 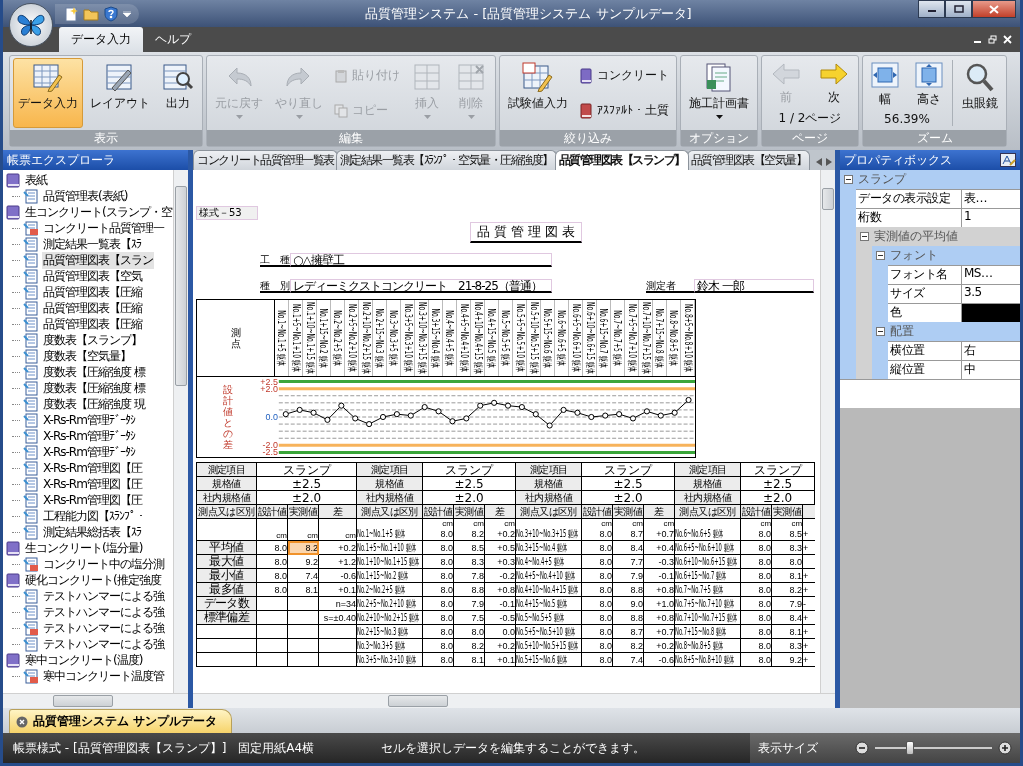 I want to click on table-cell: +0.1, so click(x=506, y=659).